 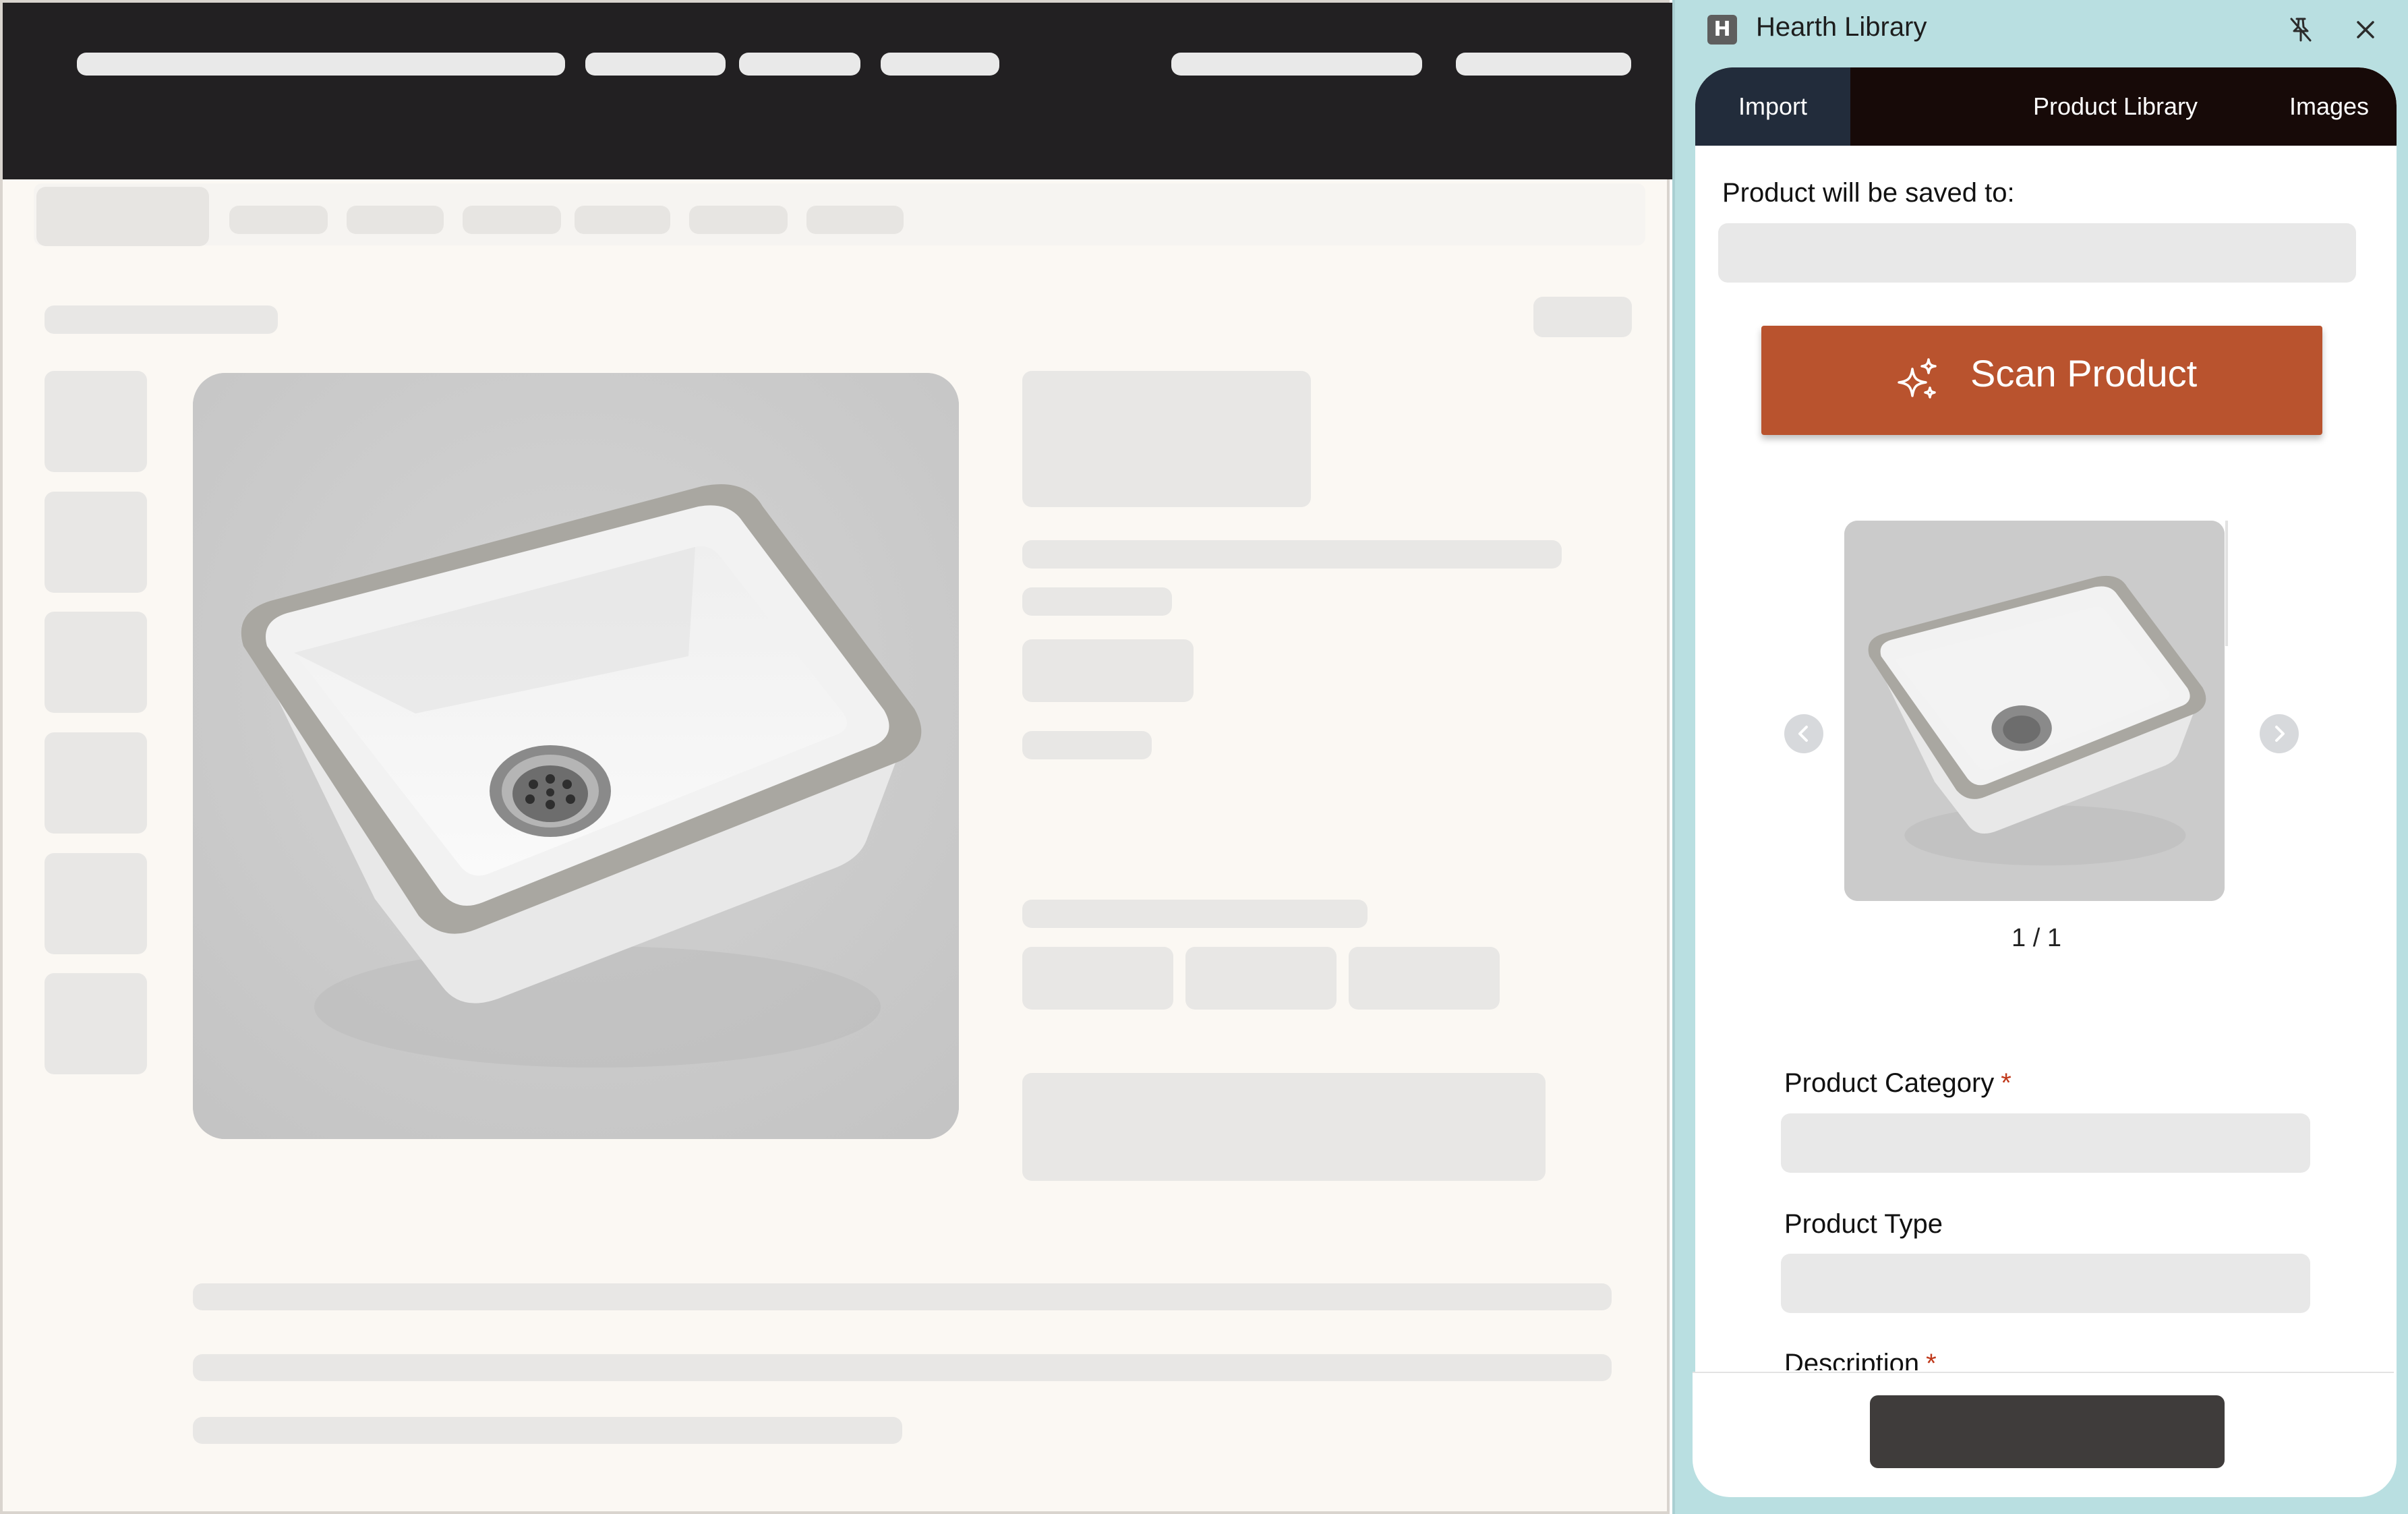 What do you see at coordinates (1864, 1224) in the screenshot?
I see `product-type-label: Product Type` at bounding box center [1864, 1224].